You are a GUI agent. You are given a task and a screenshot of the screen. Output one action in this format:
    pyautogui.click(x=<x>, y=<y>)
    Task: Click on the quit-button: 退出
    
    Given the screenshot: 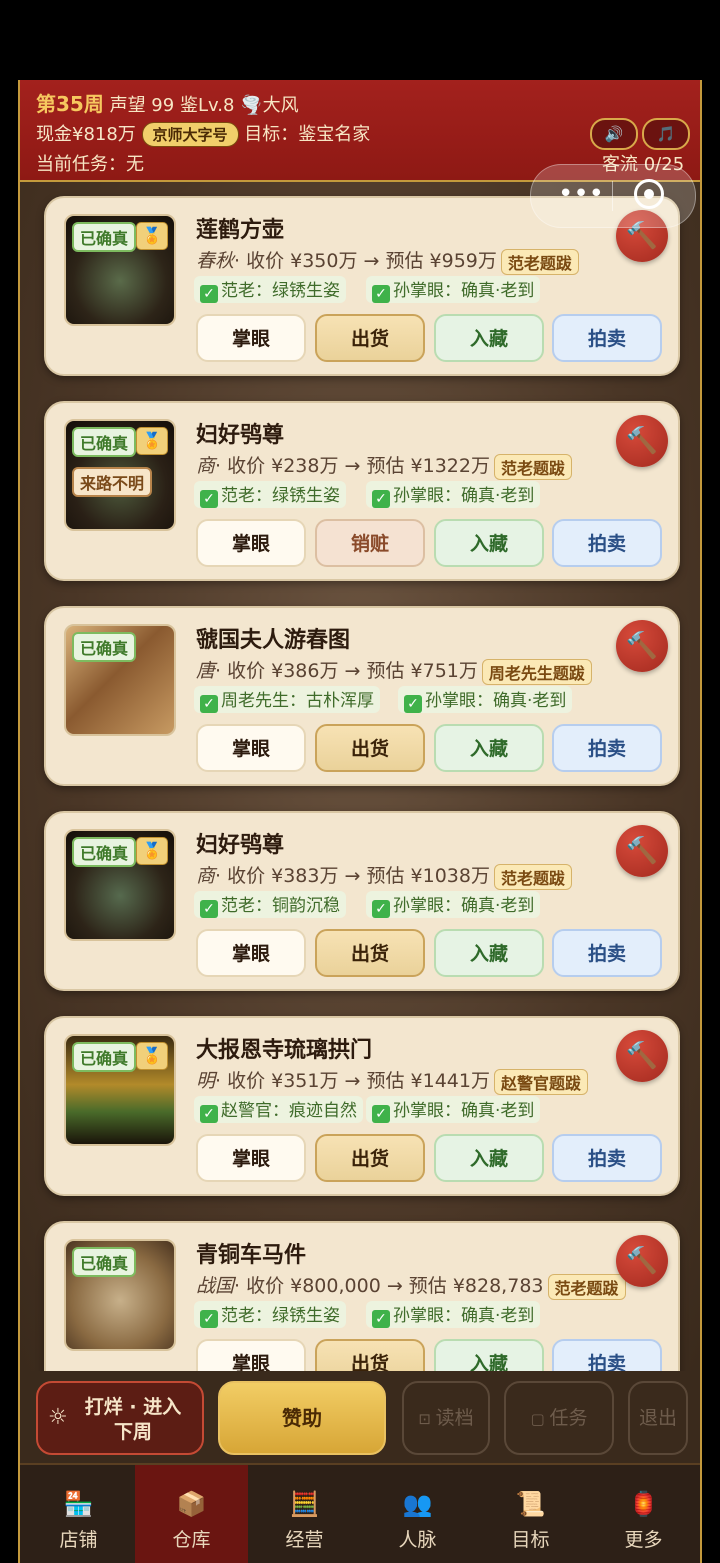 What is the action you would take?
    pyautogui.click(x=658, y=1418)
    